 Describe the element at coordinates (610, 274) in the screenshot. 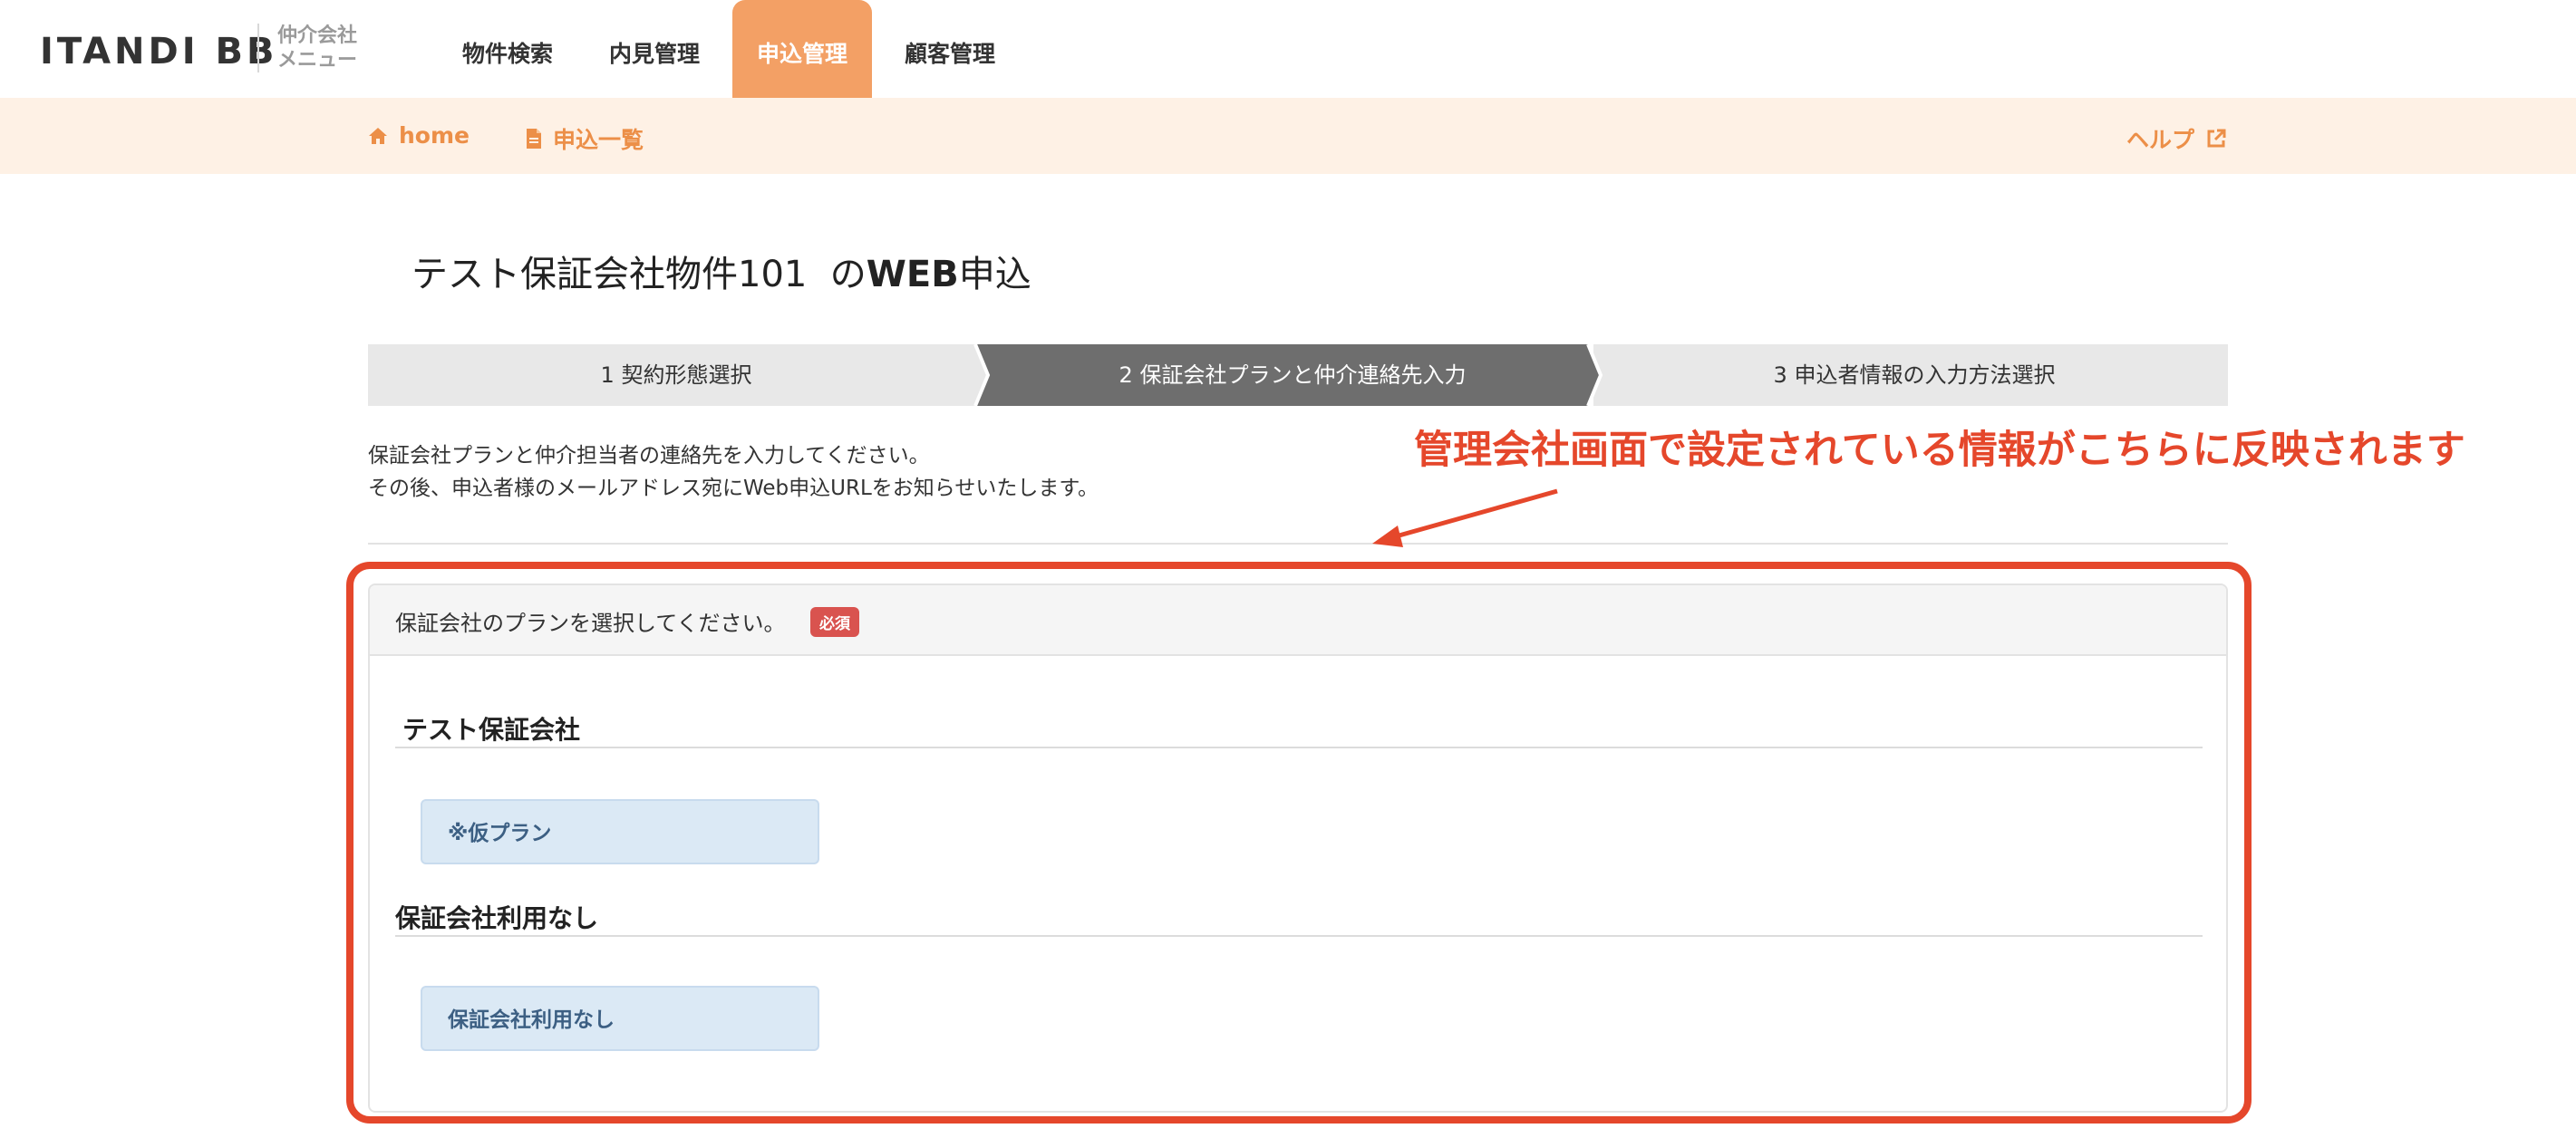

I see `page-title-property: テスト保証会社物件101` at that location.